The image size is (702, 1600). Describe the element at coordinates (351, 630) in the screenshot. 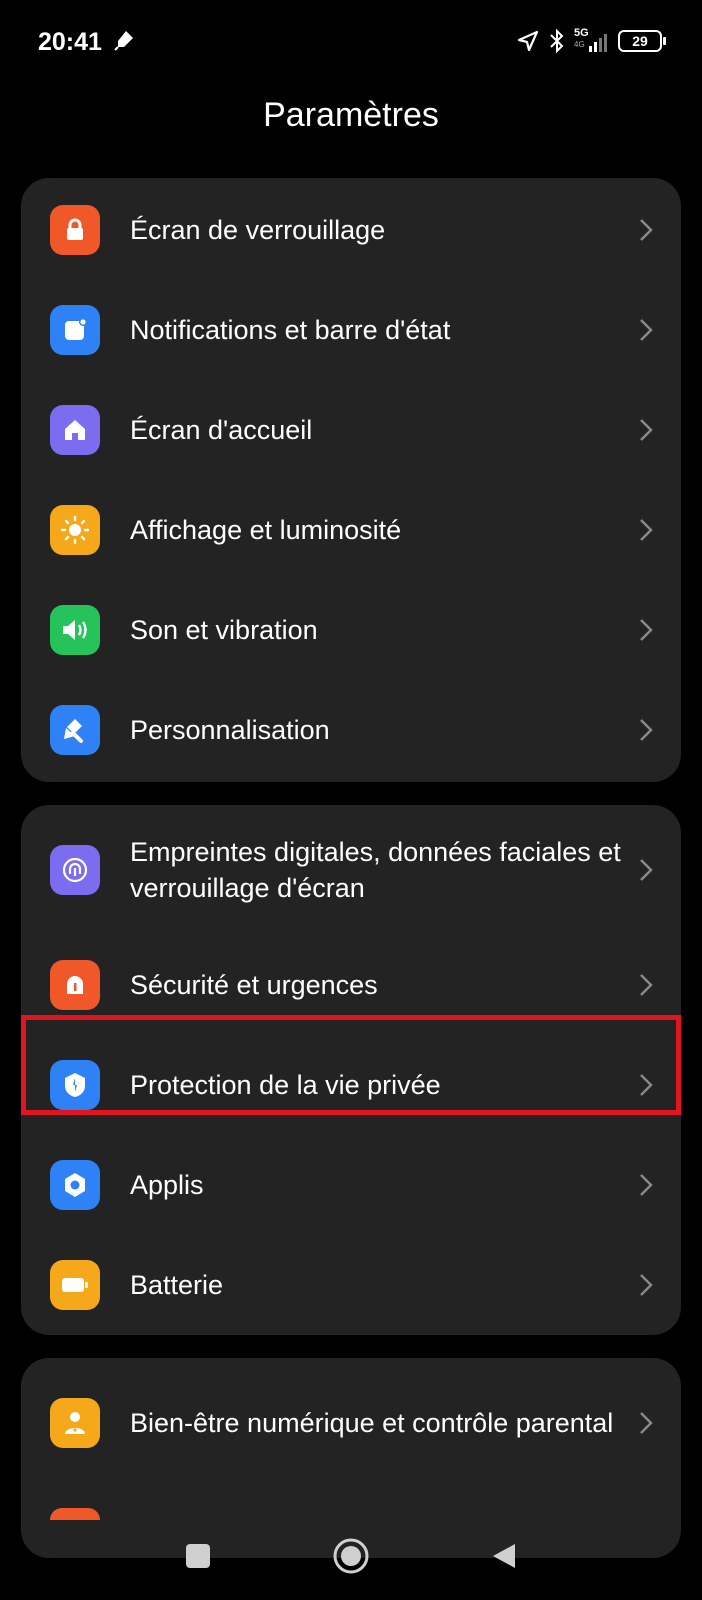

I see `settings-item-sound: Son et vibration` at that location.